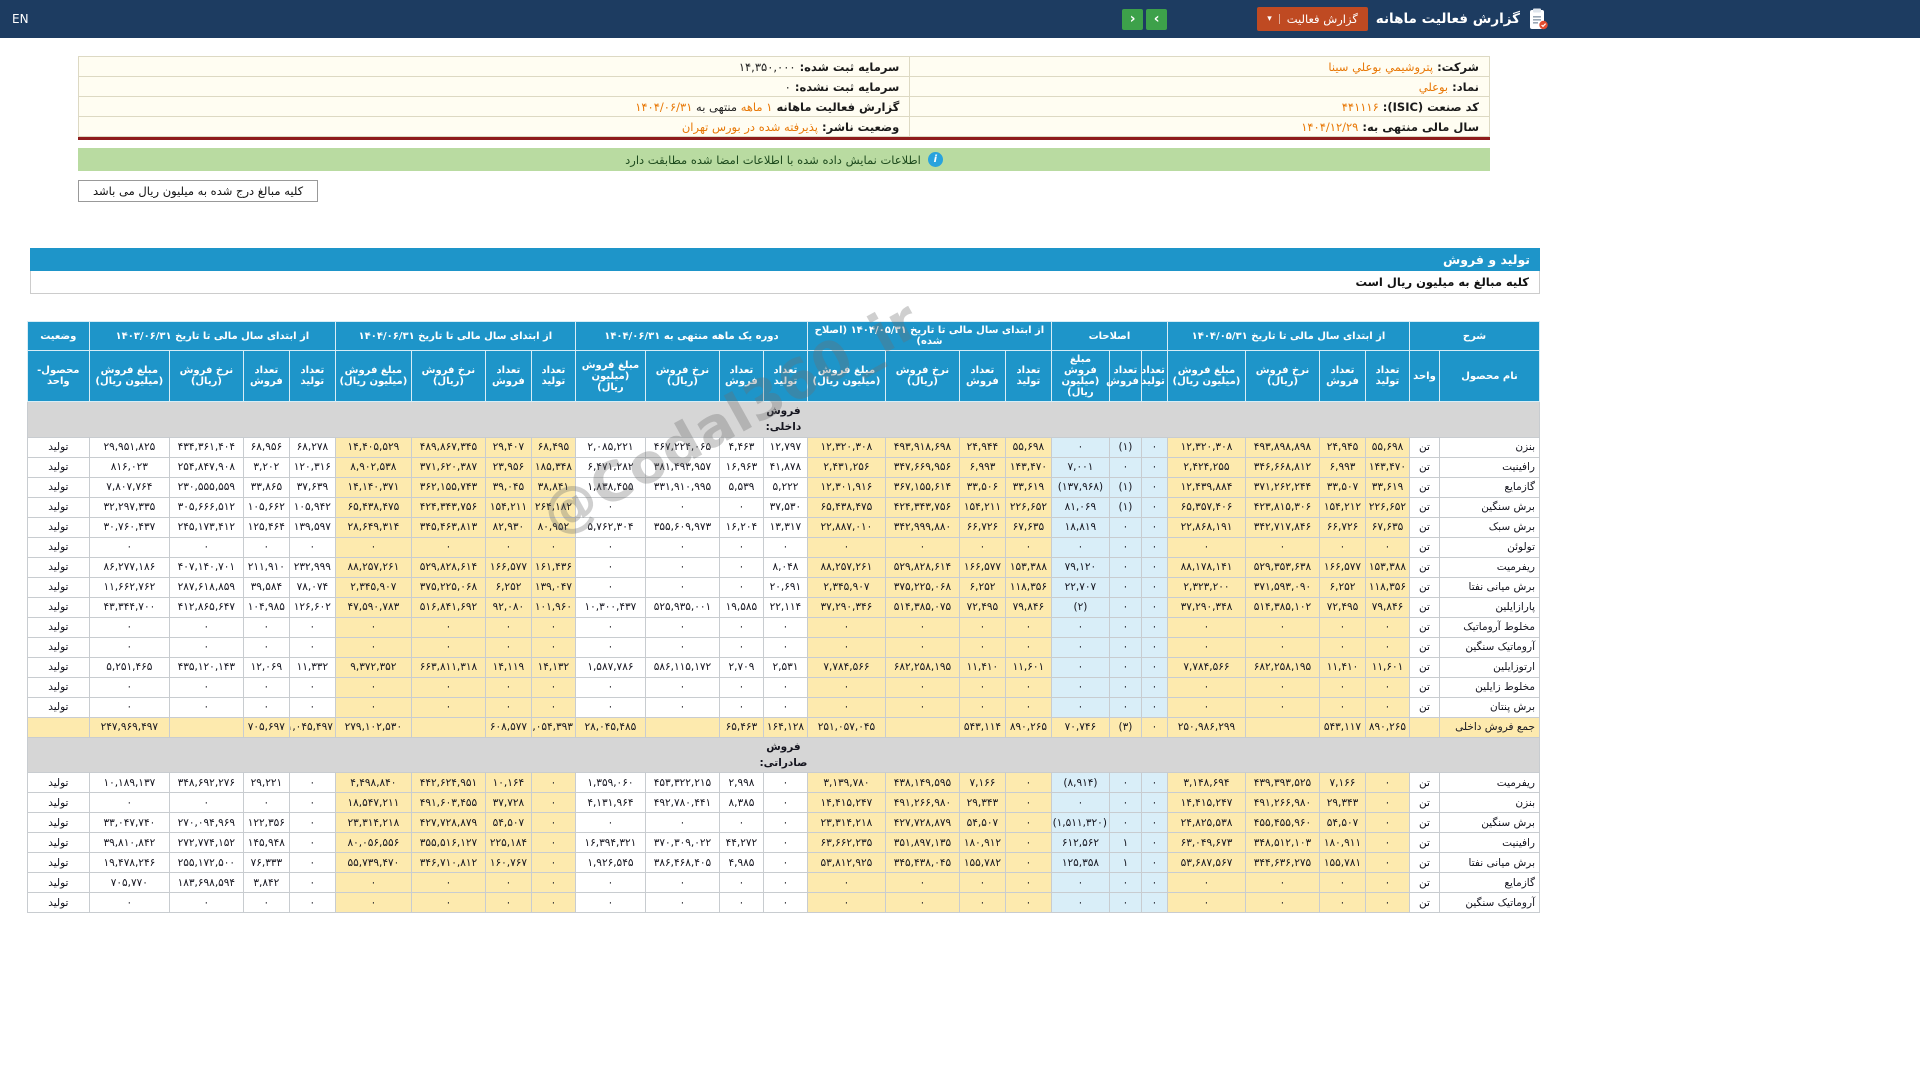 The width and height of the screenshot is (1920, 1080). I want to click on company-field: نماد: بوعلي, so click(1199, 86).